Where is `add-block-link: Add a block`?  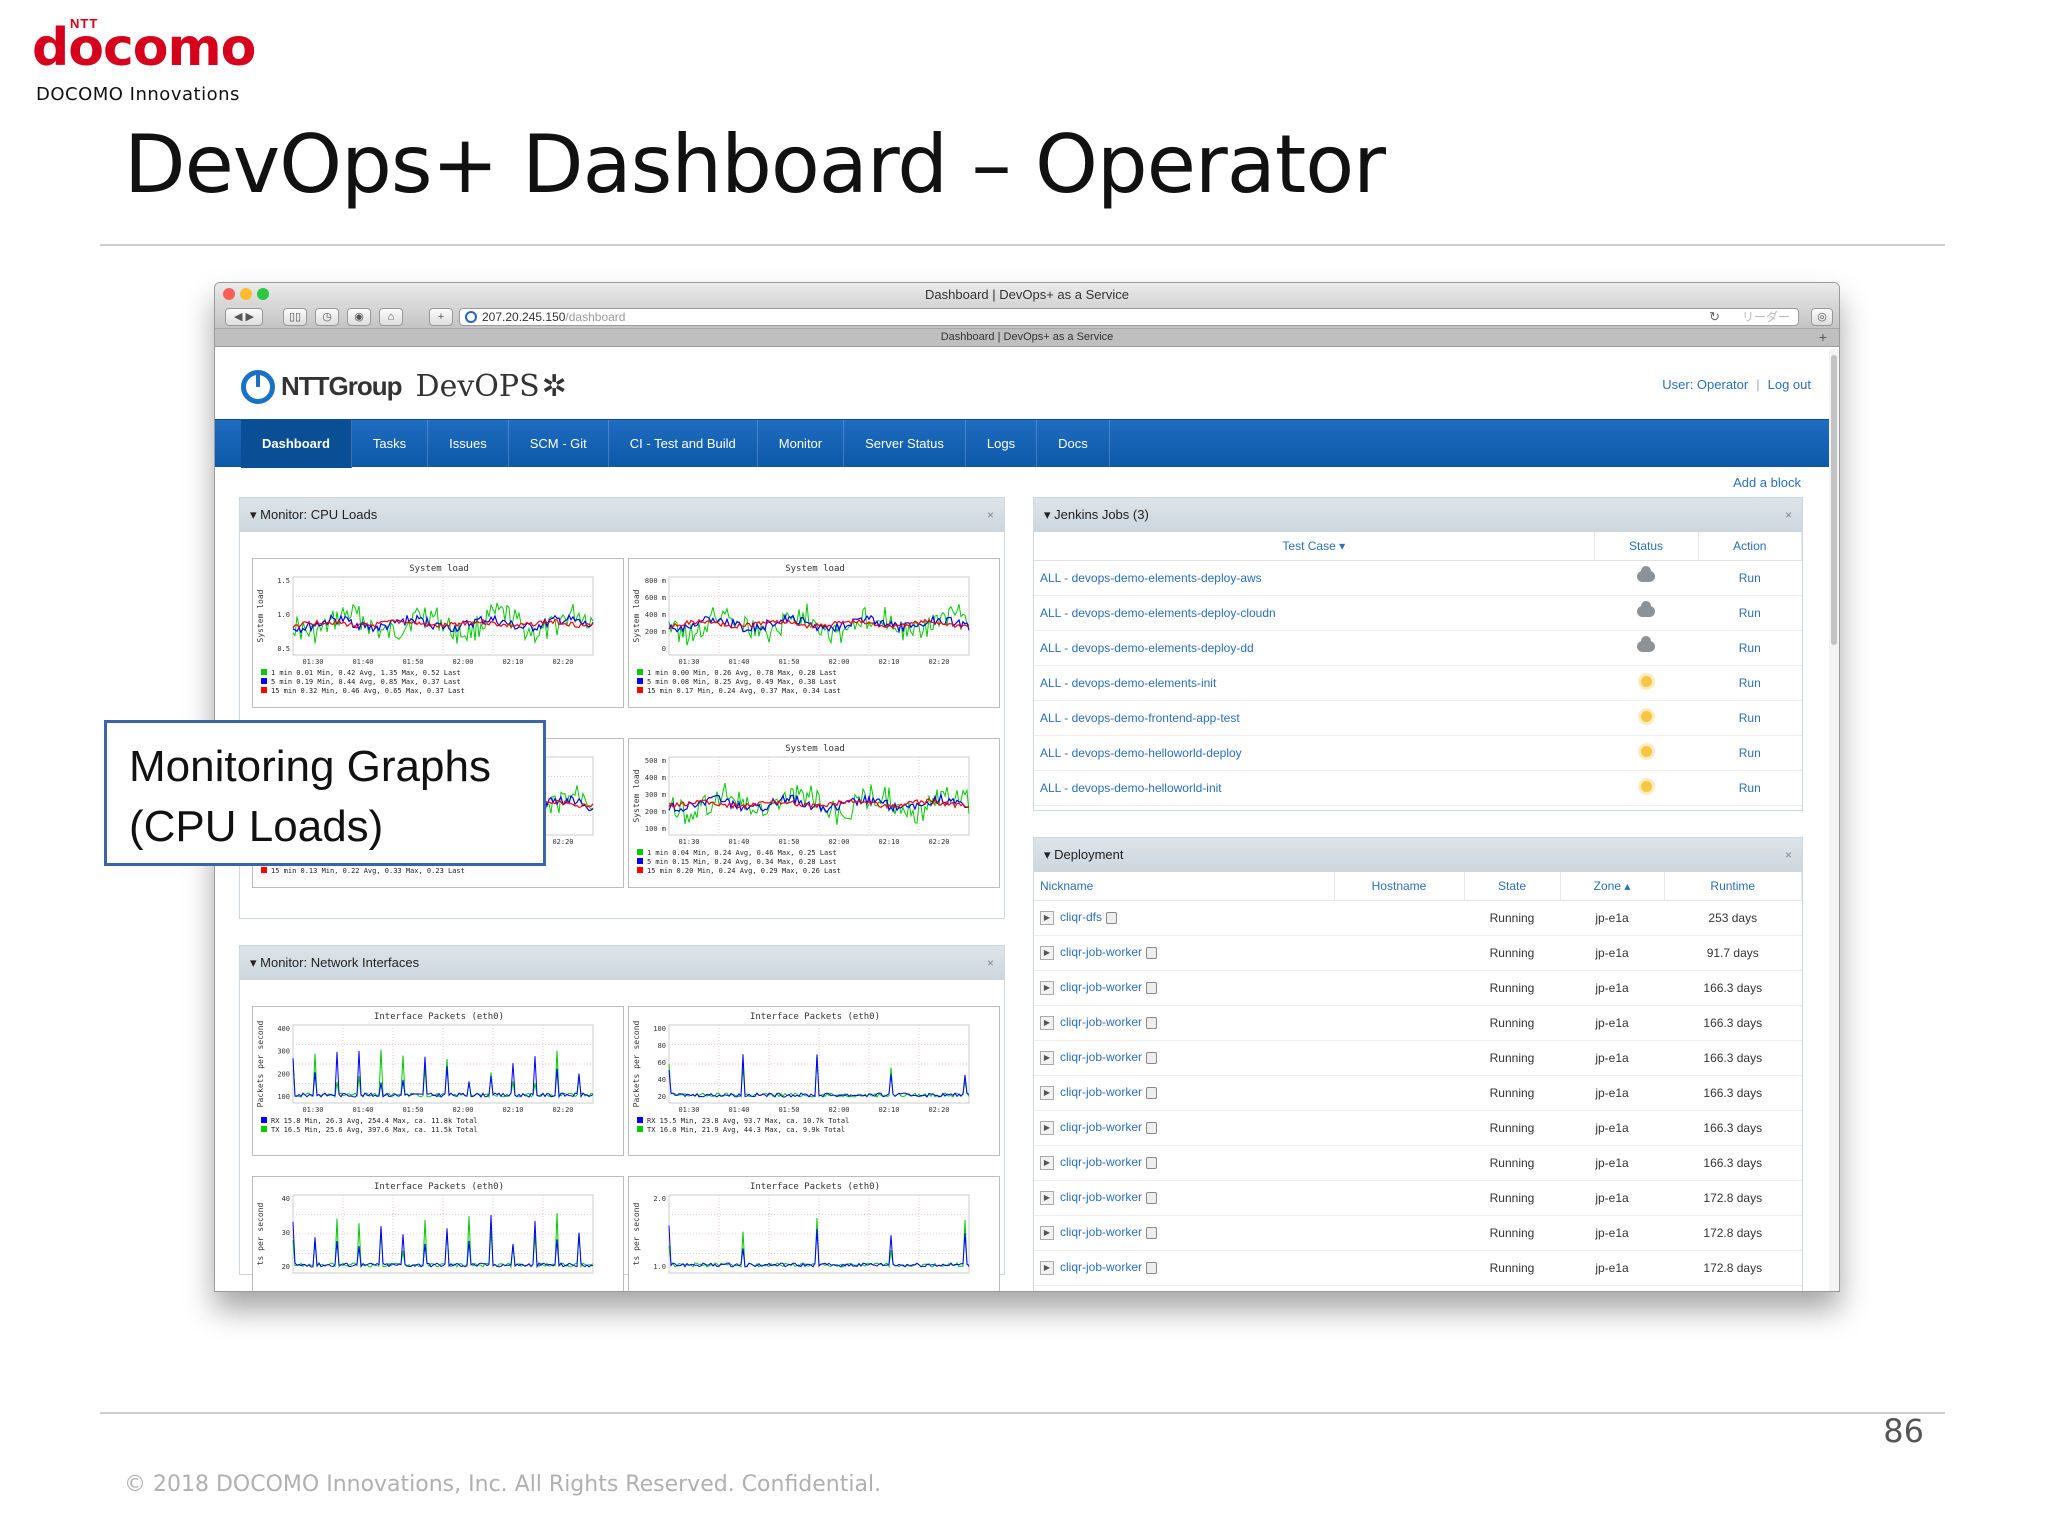
add-block-link: Add a block is located at coordinates (1767, 482).